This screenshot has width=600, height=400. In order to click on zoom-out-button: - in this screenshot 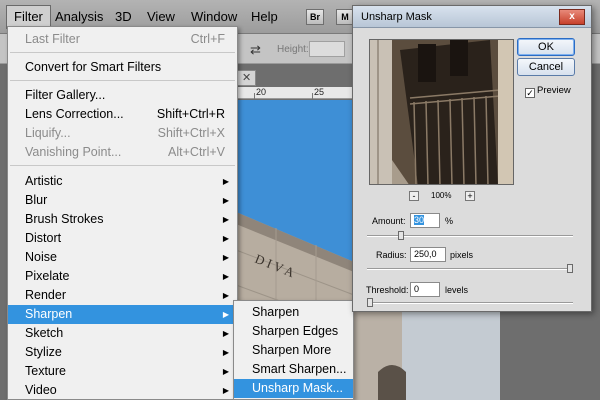, I will do `click(414, 196)`.